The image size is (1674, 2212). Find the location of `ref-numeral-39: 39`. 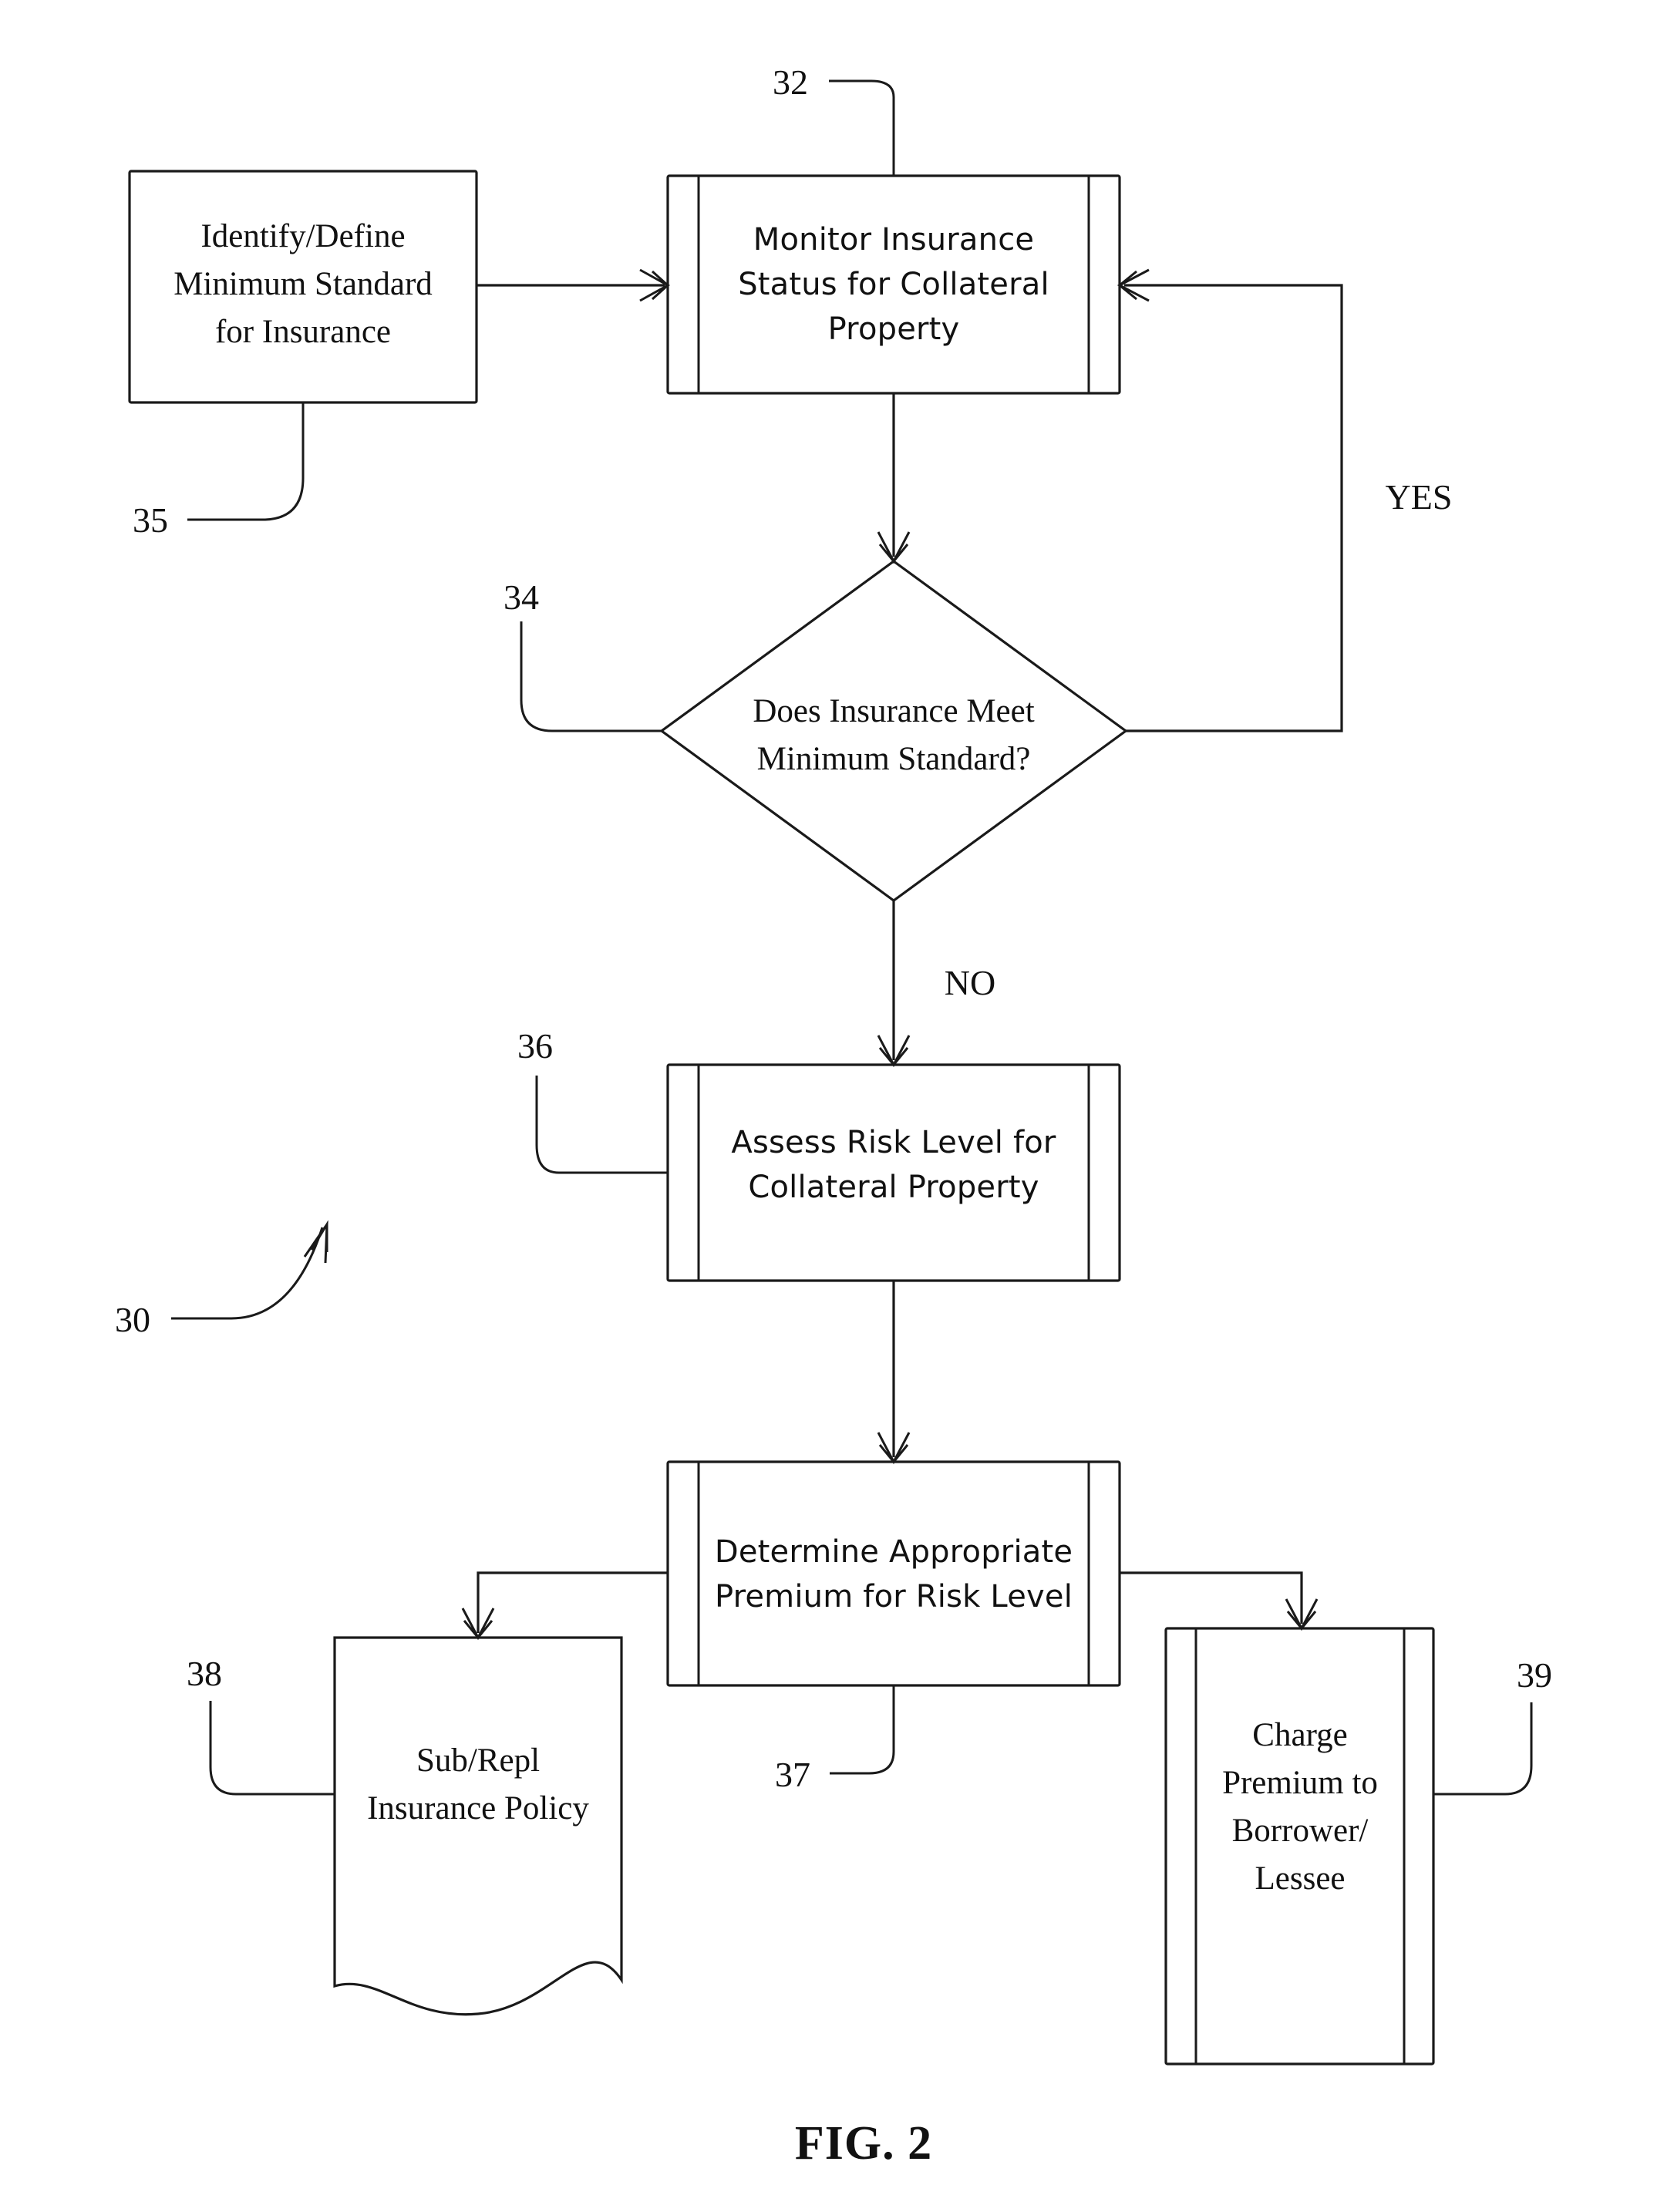

ref-numeral-39: 39 is located at coordinates (1534, 1675).